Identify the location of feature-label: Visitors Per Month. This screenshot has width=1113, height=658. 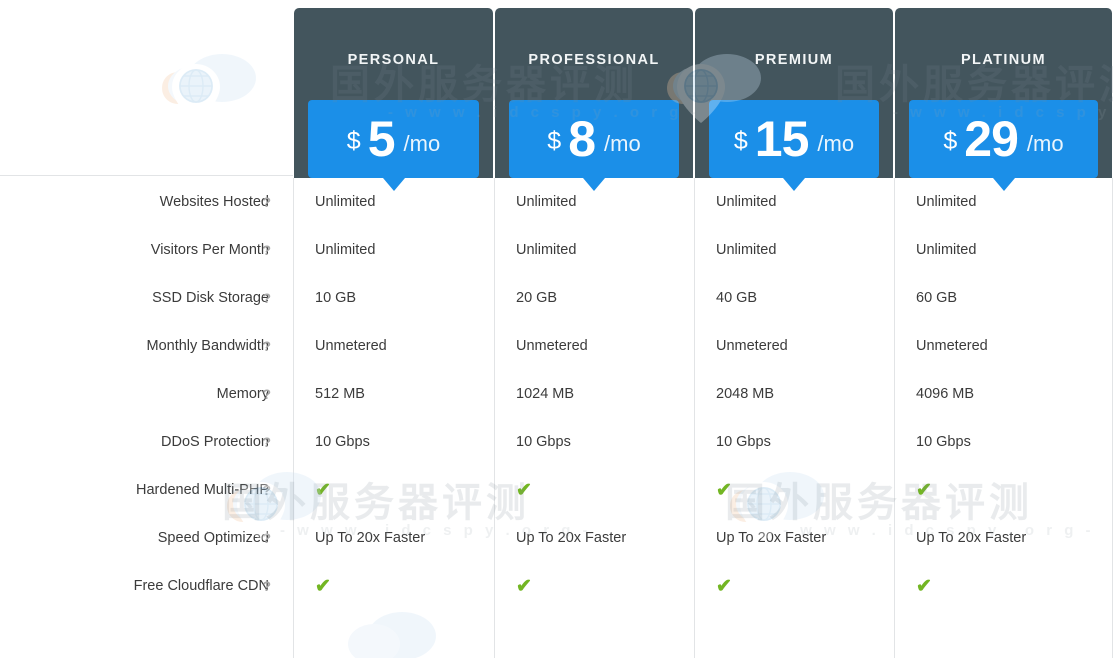
(209, 250).